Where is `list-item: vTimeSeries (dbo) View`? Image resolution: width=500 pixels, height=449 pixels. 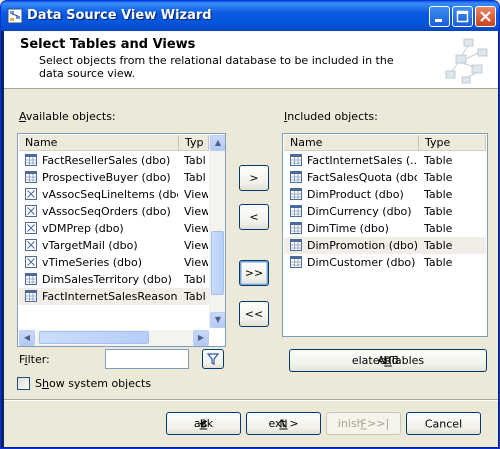
list-item: vTimeSeries (dbo) View is located at coordinates (114, 262).